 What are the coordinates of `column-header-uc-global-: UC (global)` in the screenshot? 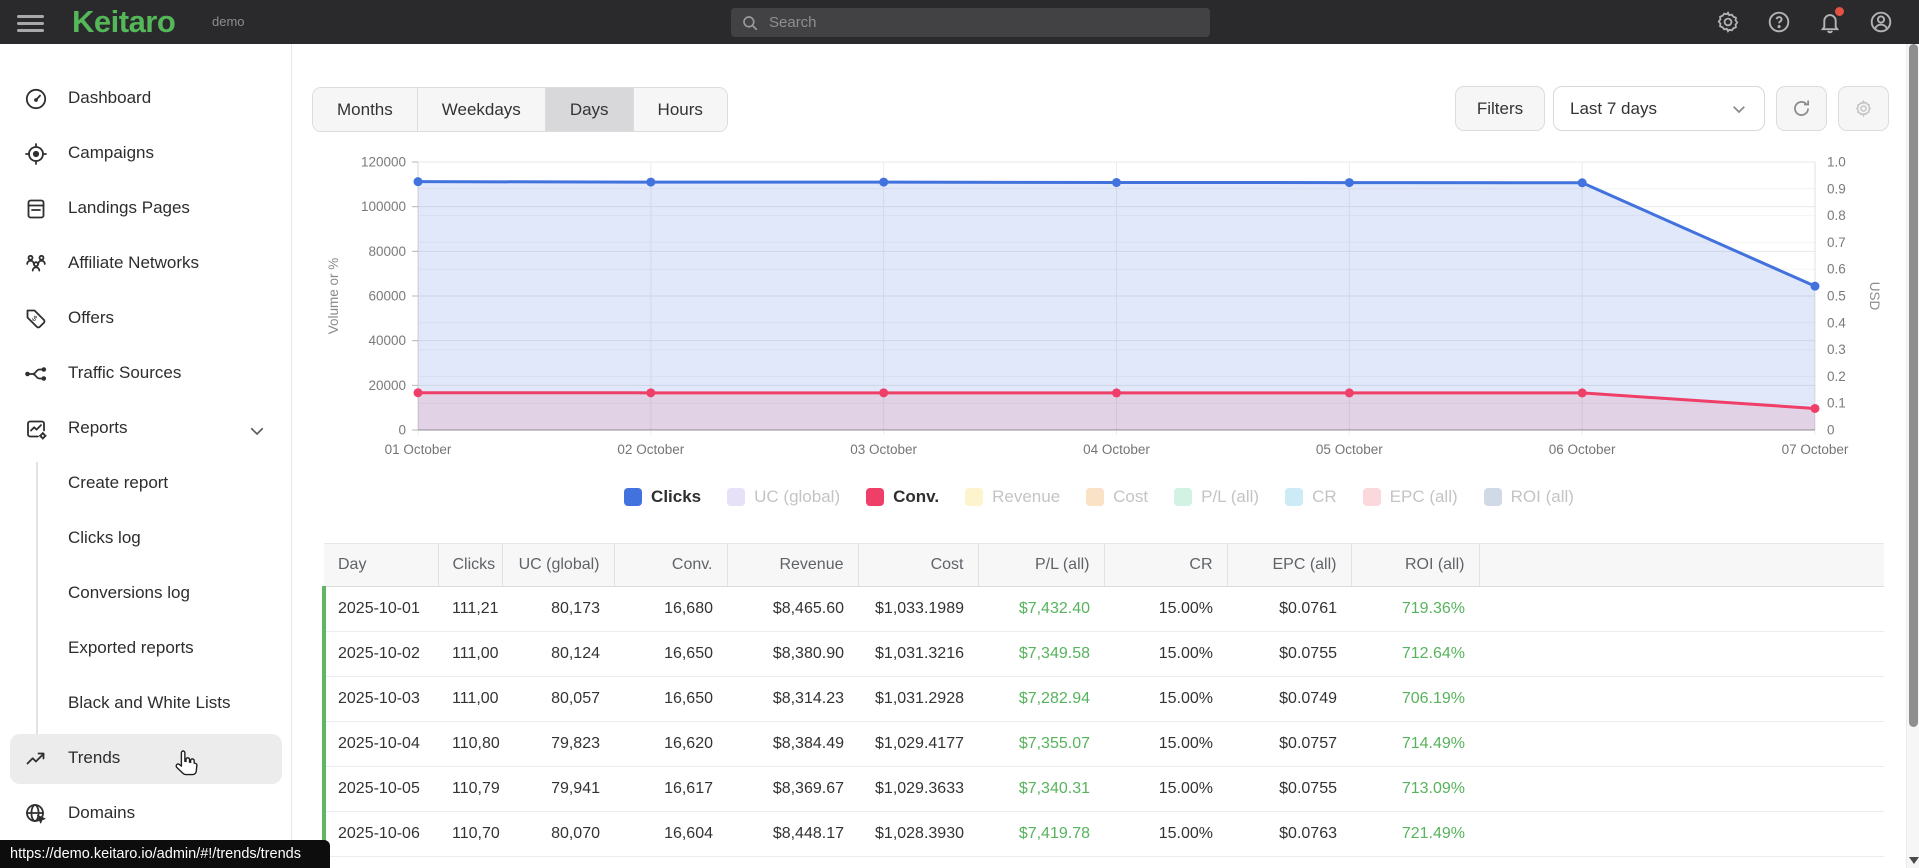 It's located at (557, 565).